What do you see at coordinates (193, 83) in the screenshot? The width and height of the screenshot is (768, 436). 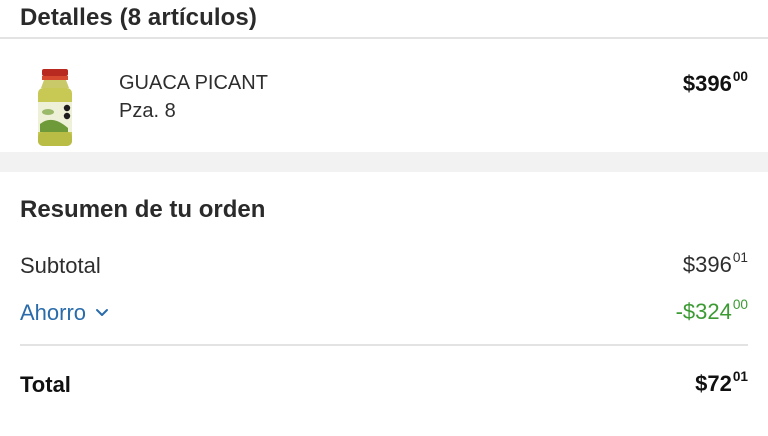 I see `product-name: GUACA PICANT` at bounding box center [193, 83].